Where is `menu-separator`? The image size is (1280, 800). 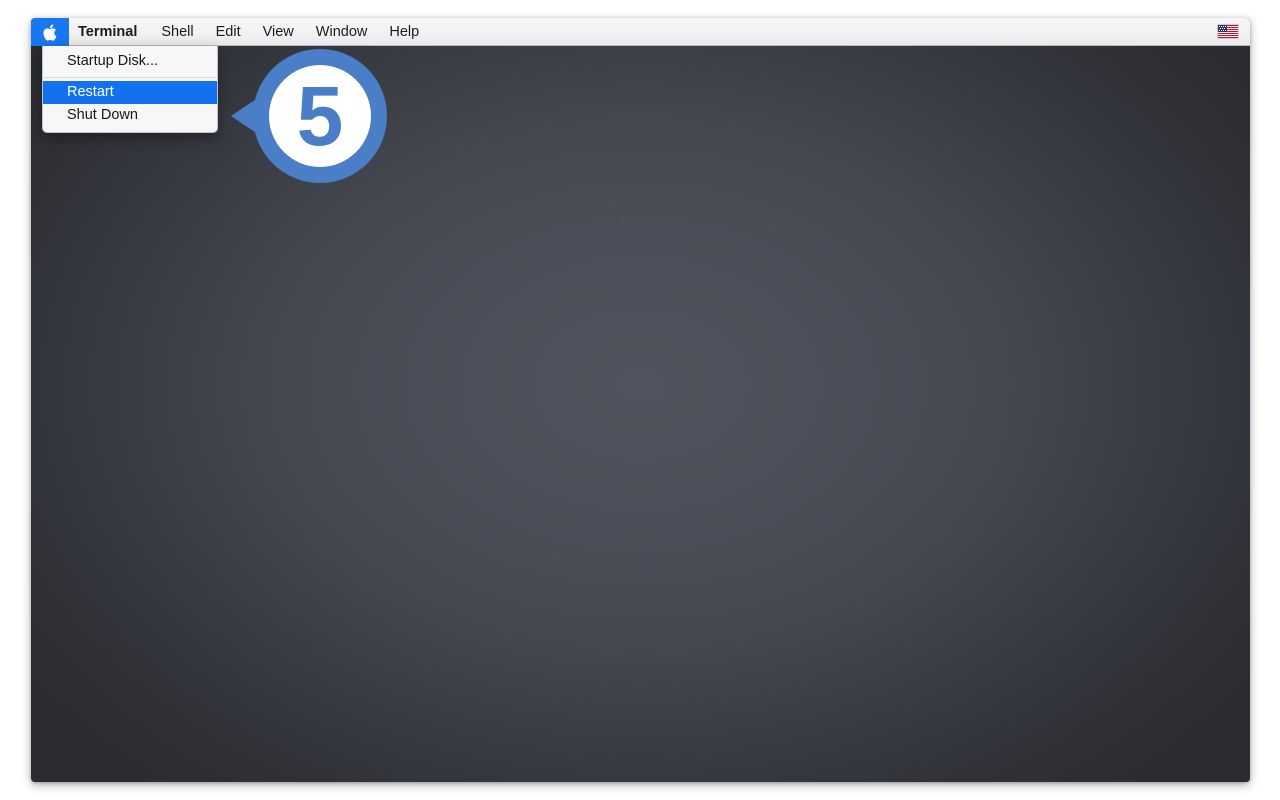 menu-separator is located at coordinates (130, 77).